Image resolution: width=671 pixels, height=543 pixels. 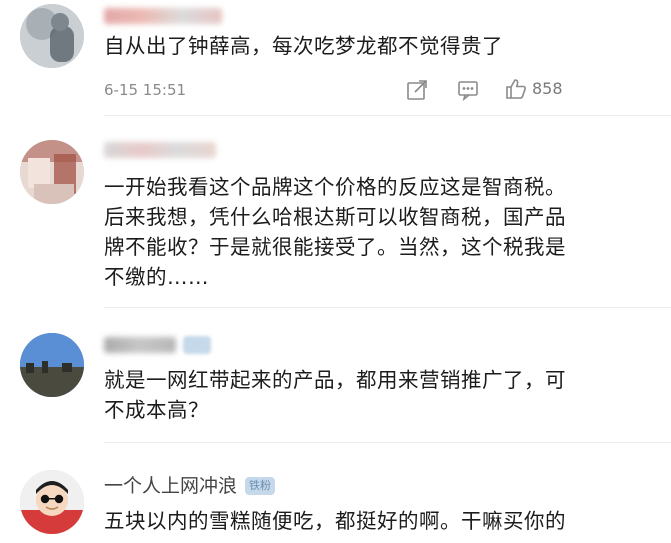 I want to click on comment-text: 五块以内的雪糕随便吃，都挺好的啊。干嘛买你的, so click(x=384, y=521).